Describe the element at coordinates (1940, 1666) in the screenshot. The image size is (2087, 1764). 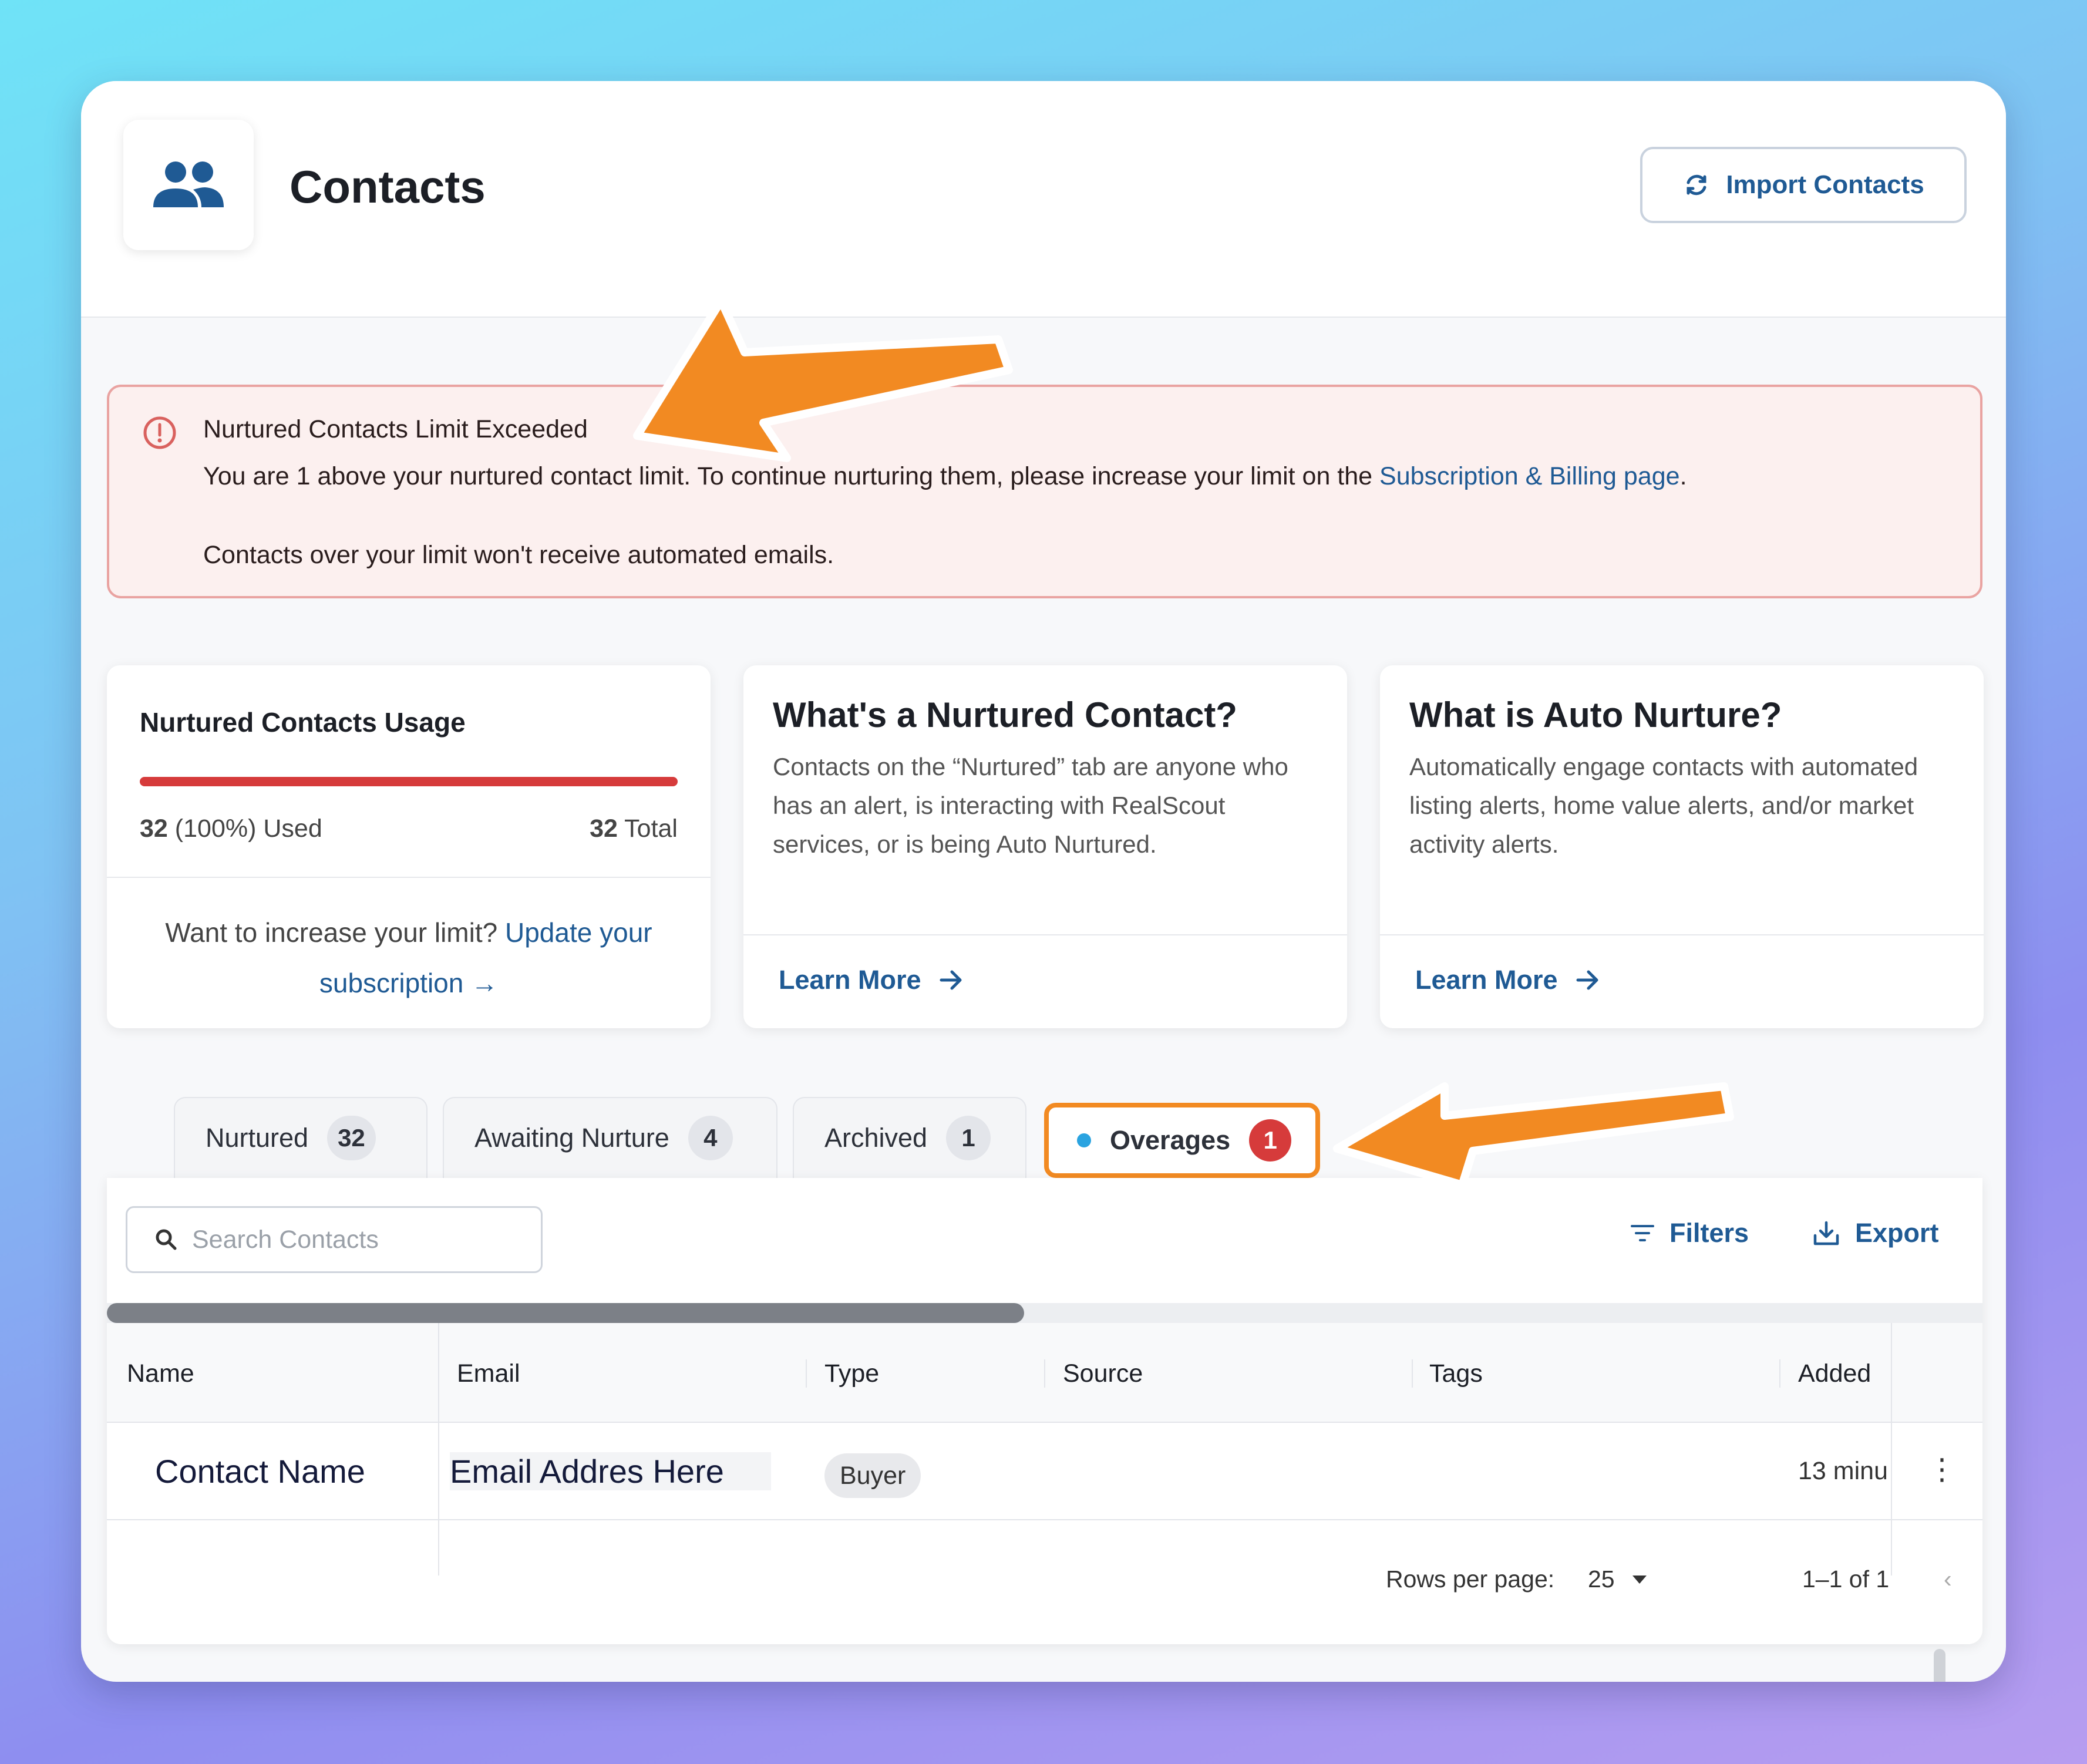
I see `vertical-scrollbar` at that location.